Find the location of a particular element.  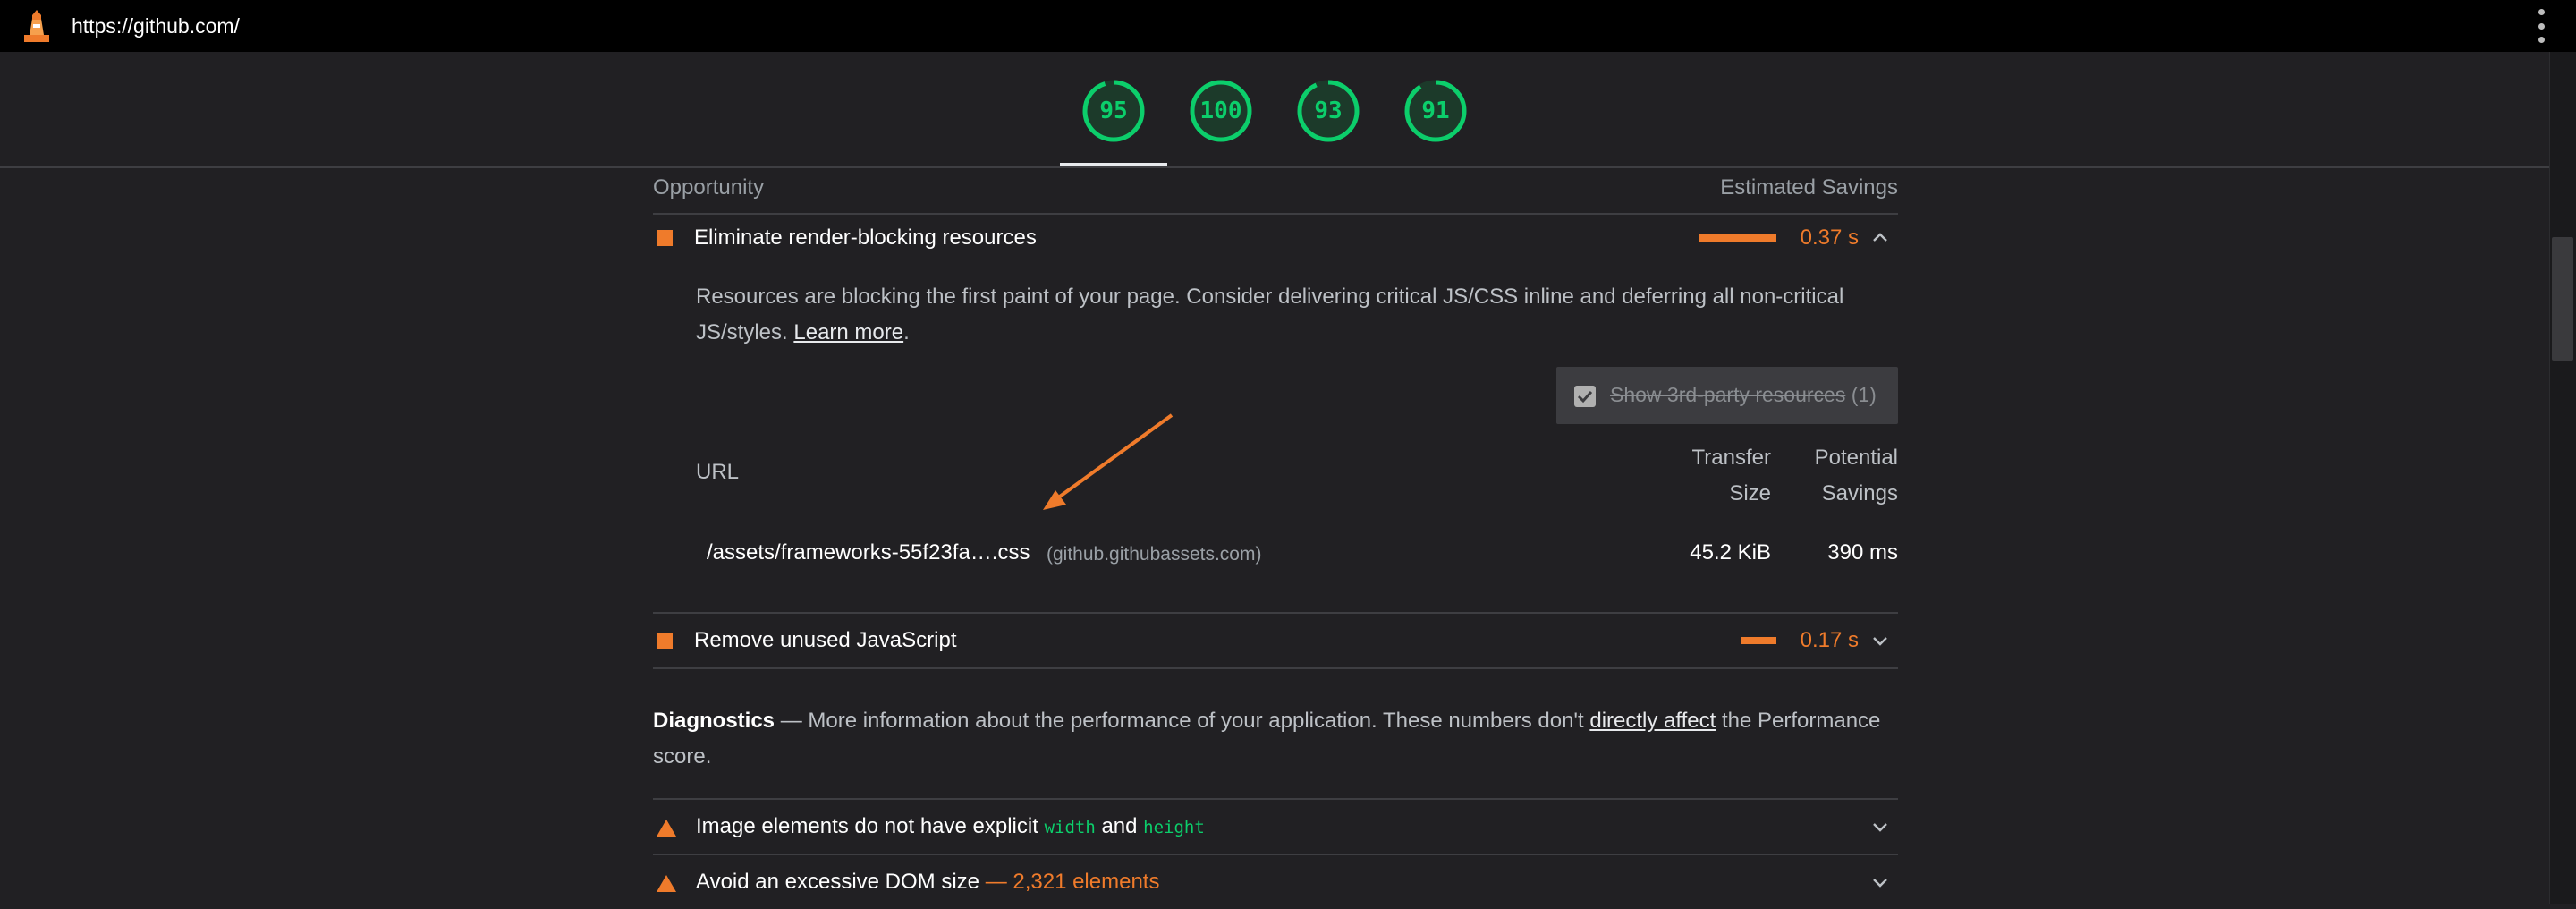

diagnostics-heading: Diagnostics is located at coordinates (714, 721).